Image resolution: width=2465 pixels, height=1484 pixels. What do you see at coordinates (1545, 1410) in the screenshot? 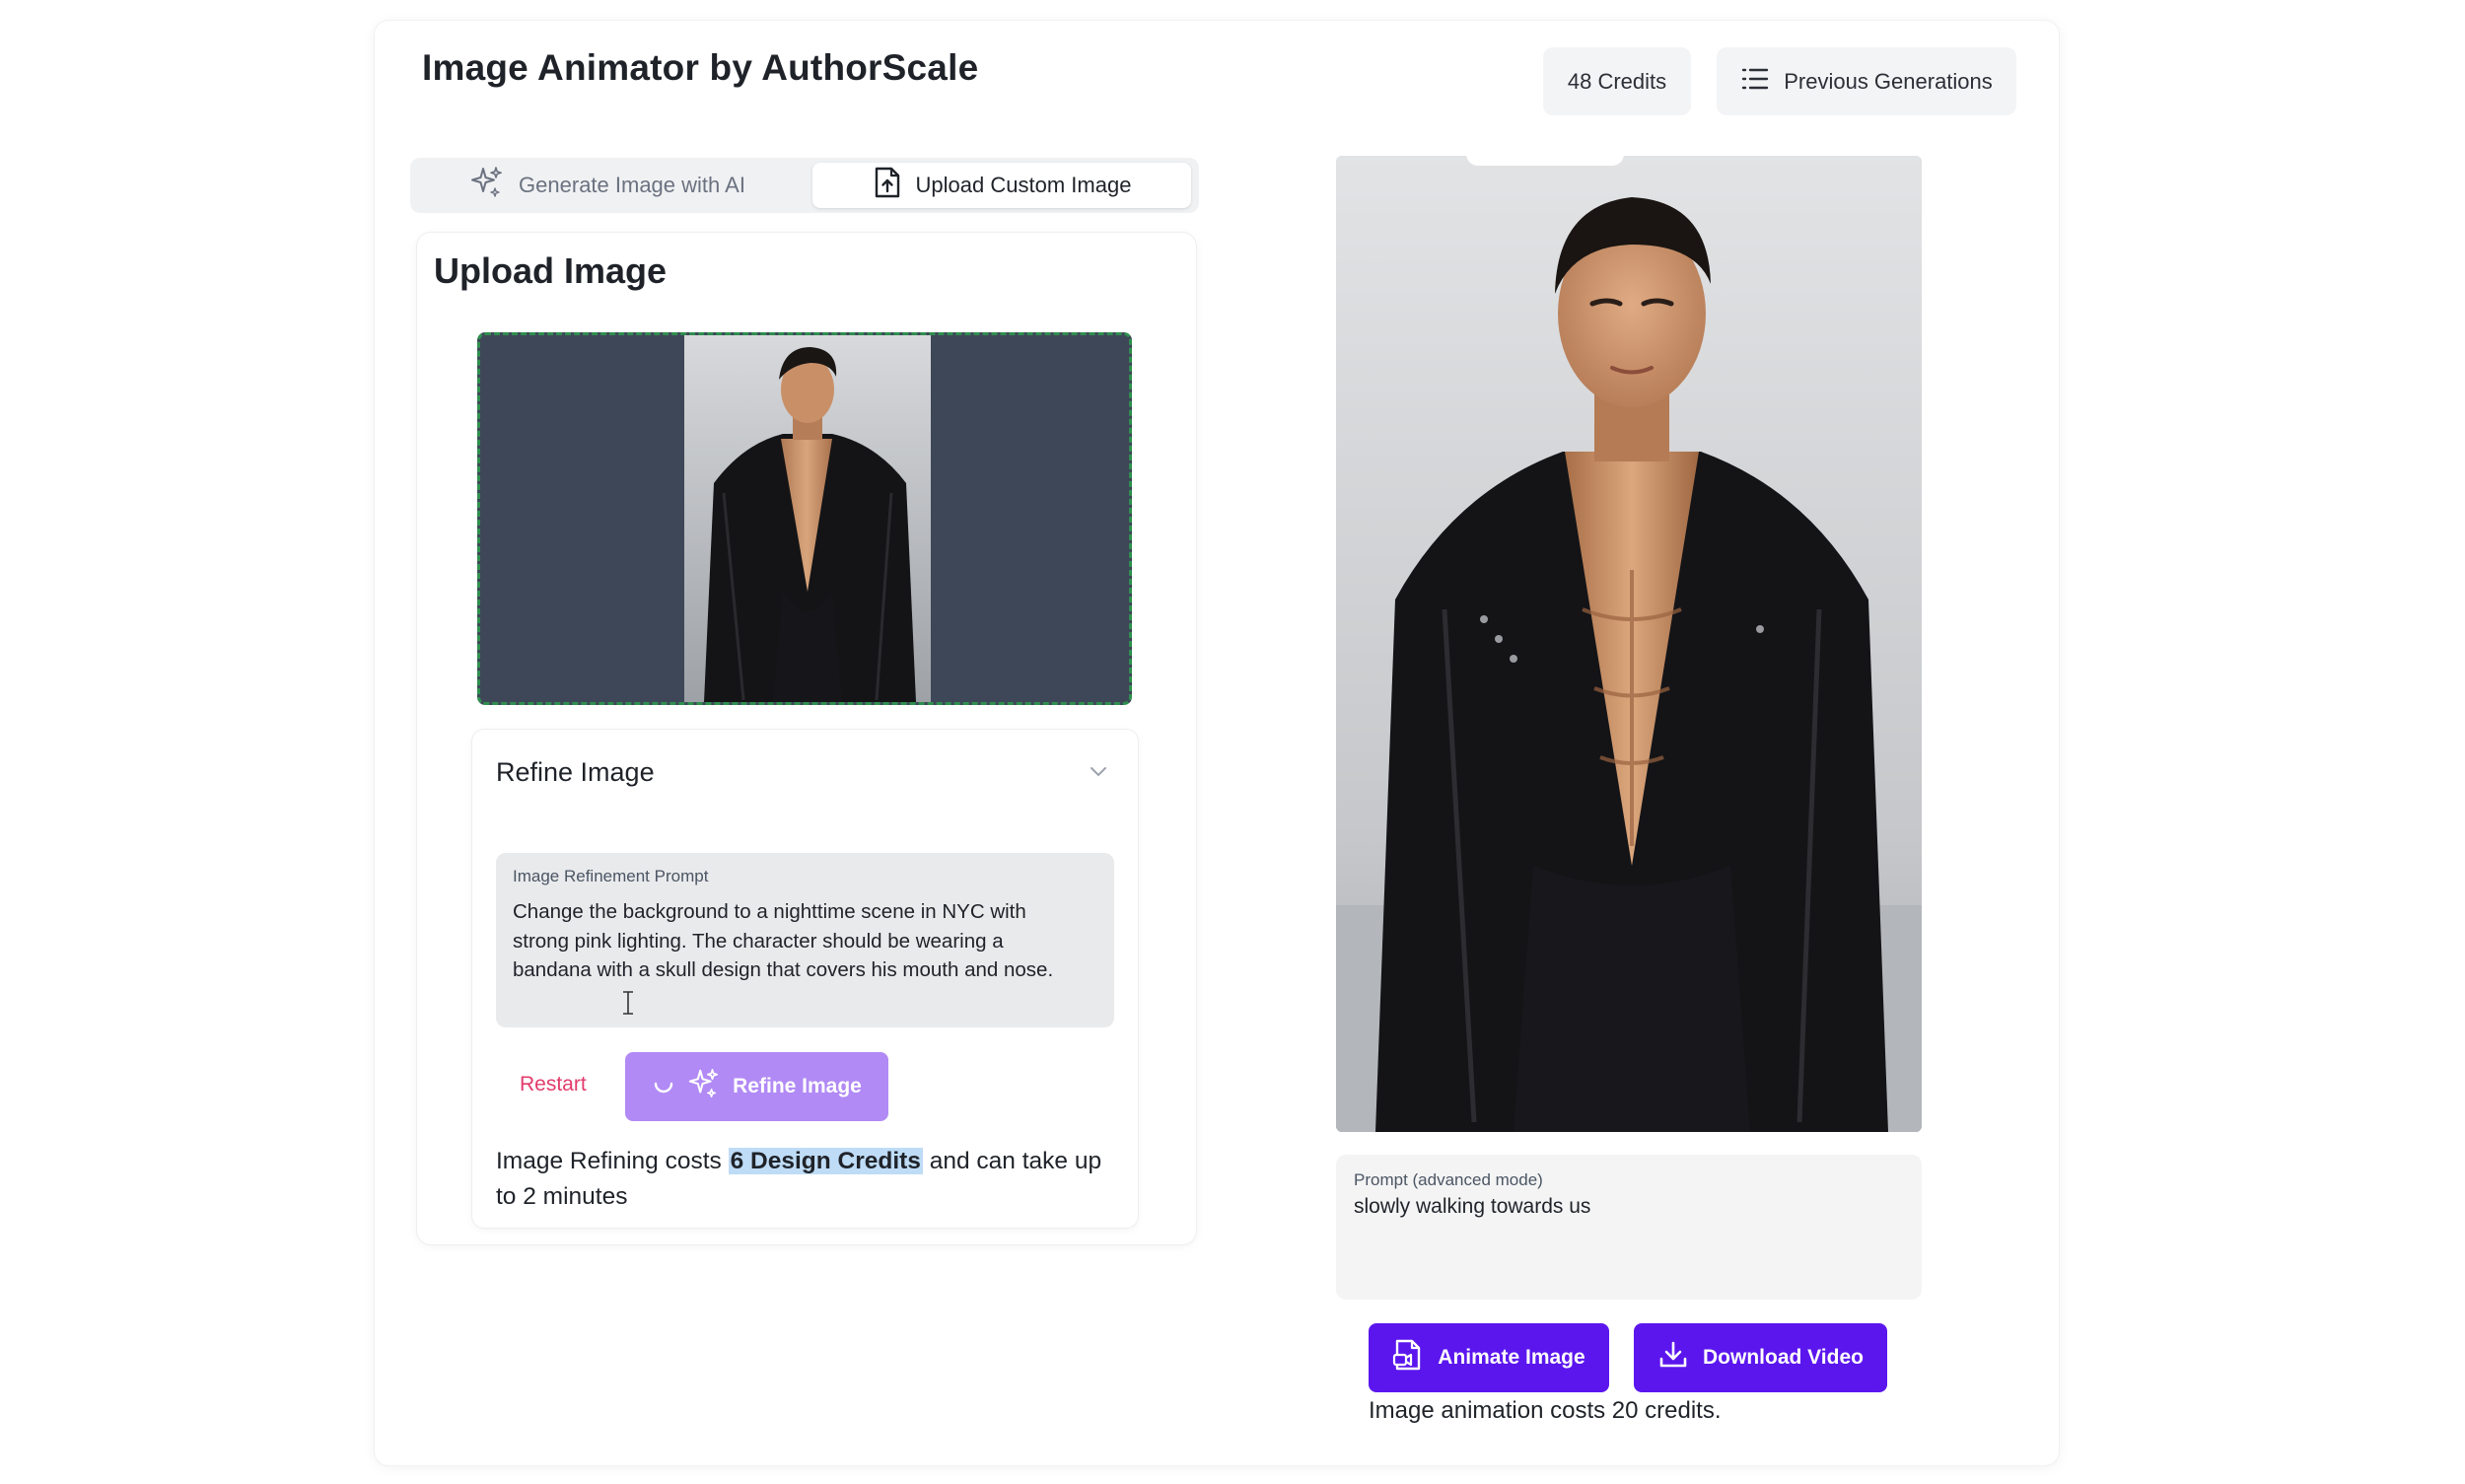
I see `animation-cost-note: Image animation costs 20 credits.` at bounding box center [1545, 1410].